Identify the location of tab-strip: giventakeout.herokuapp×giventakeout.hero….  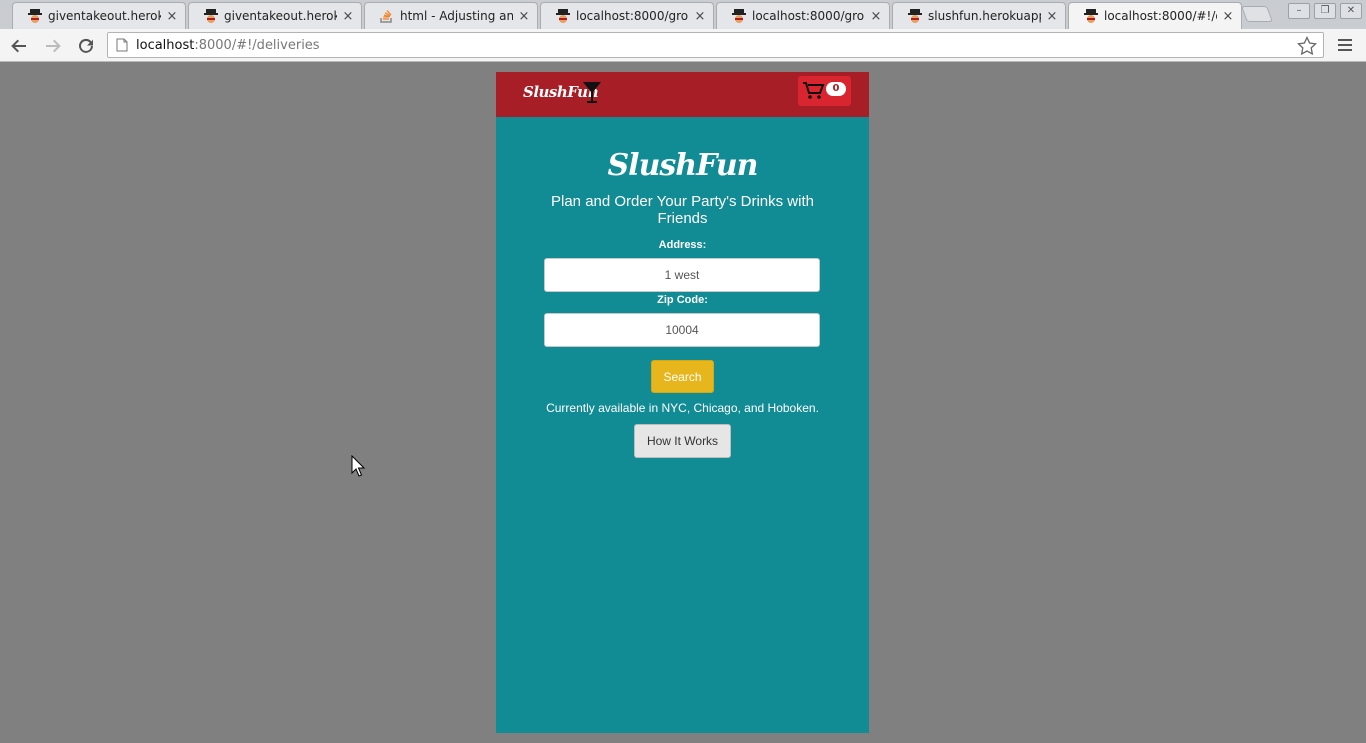
(683, 14).